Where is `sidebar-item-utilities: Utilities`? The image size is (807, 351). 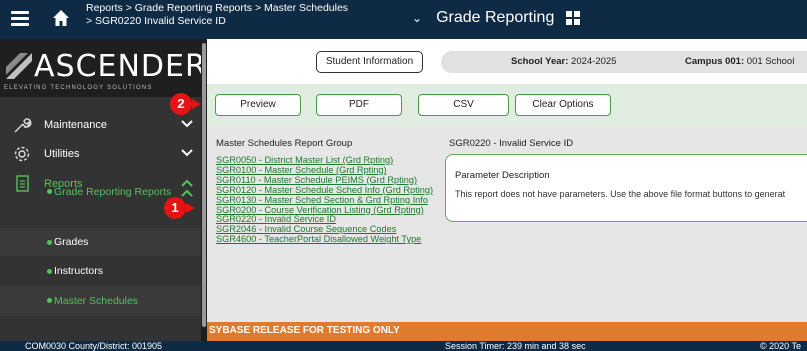 sidebar-item-utilities: Utilities is located at coordinates (100, 154).